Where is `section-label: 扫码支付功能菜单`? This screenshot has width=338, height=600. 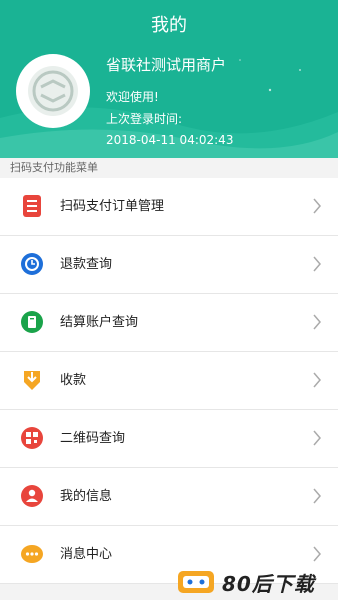
section-label: 扫码支付功能菜单 is located at coordinates (54, 167).